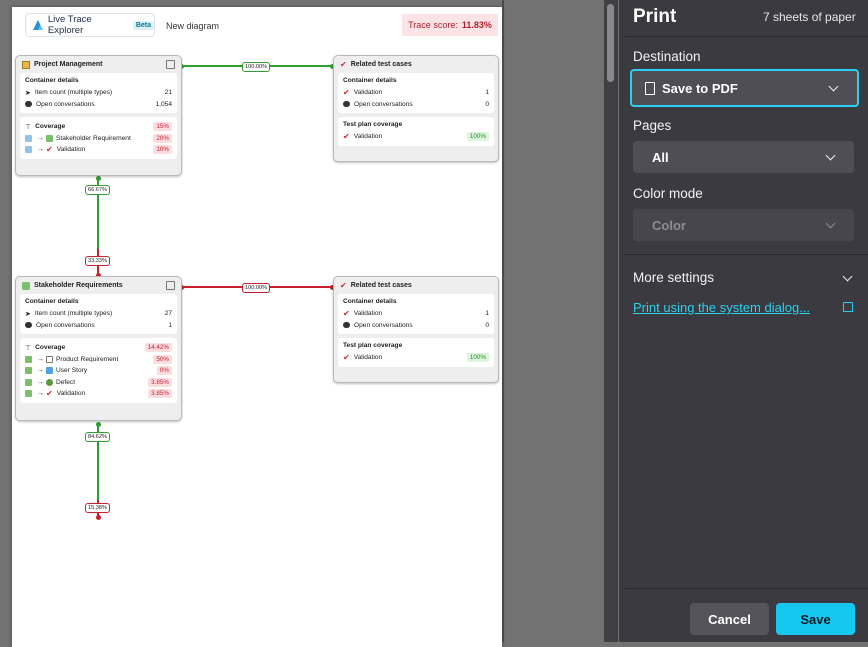  Describe the element at coordinates (158, 348) in the screenshot. I see `coverage-value: 14.42%` at that location.